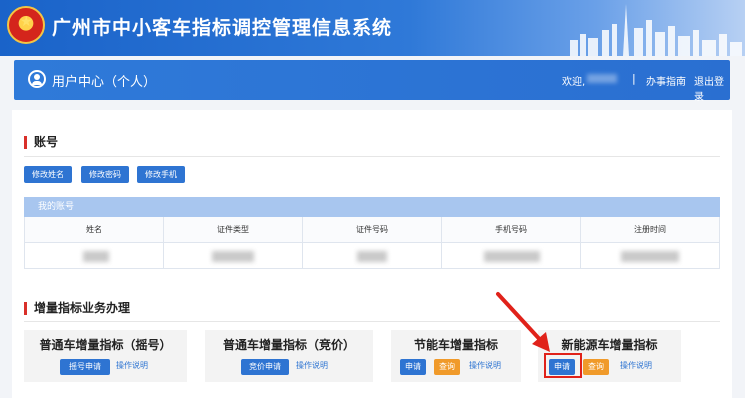 This screenshot has width=745, height=398. What do you see at coordinates (105, 356) in the screenshot?
I see `lottery-card: 普通车增量指标（摇号） 摇号申请 操作说明` at bounding box center [105, 356].